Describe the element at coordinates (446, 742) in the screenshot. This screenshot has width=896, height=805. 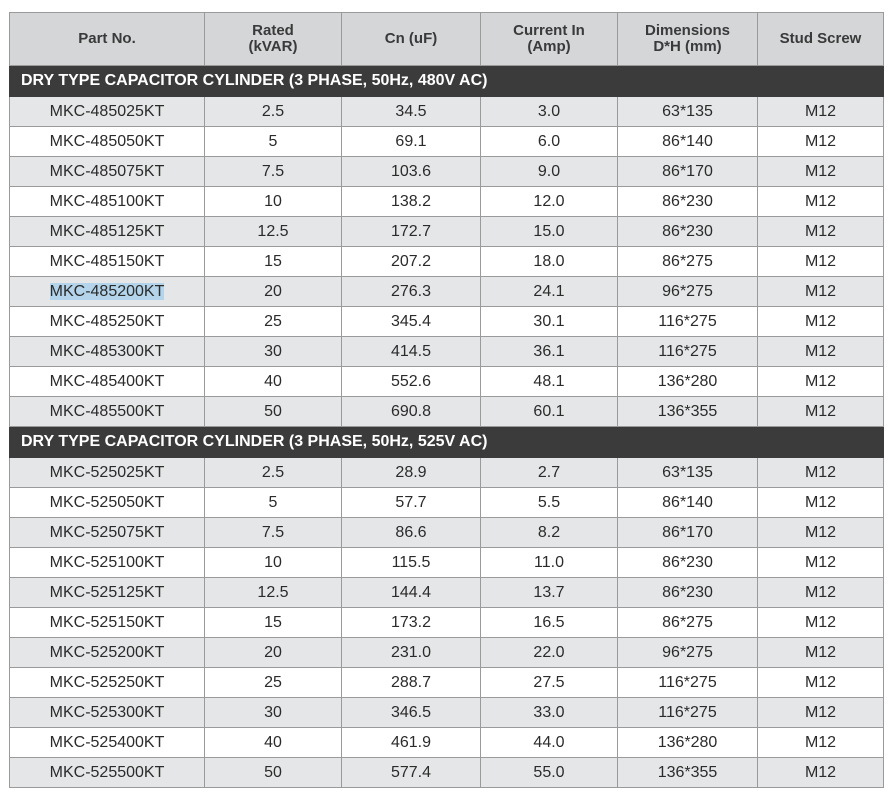
I see `table-row: MKC-525400KT 40 461.9 44.0 136*280 M12` at that location.